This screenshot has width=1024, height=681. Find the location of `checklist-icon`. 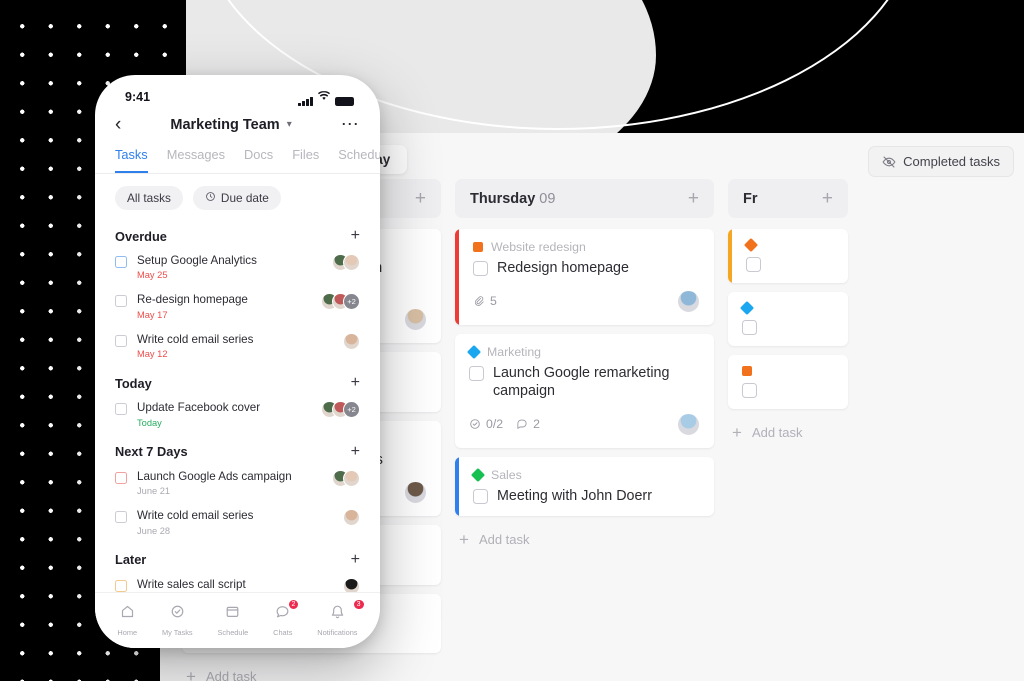

checklist-icon is located at coordinates (475, 424).